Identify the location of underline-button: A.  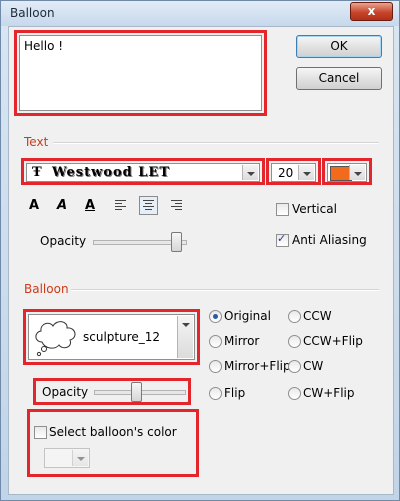
(90, 206).